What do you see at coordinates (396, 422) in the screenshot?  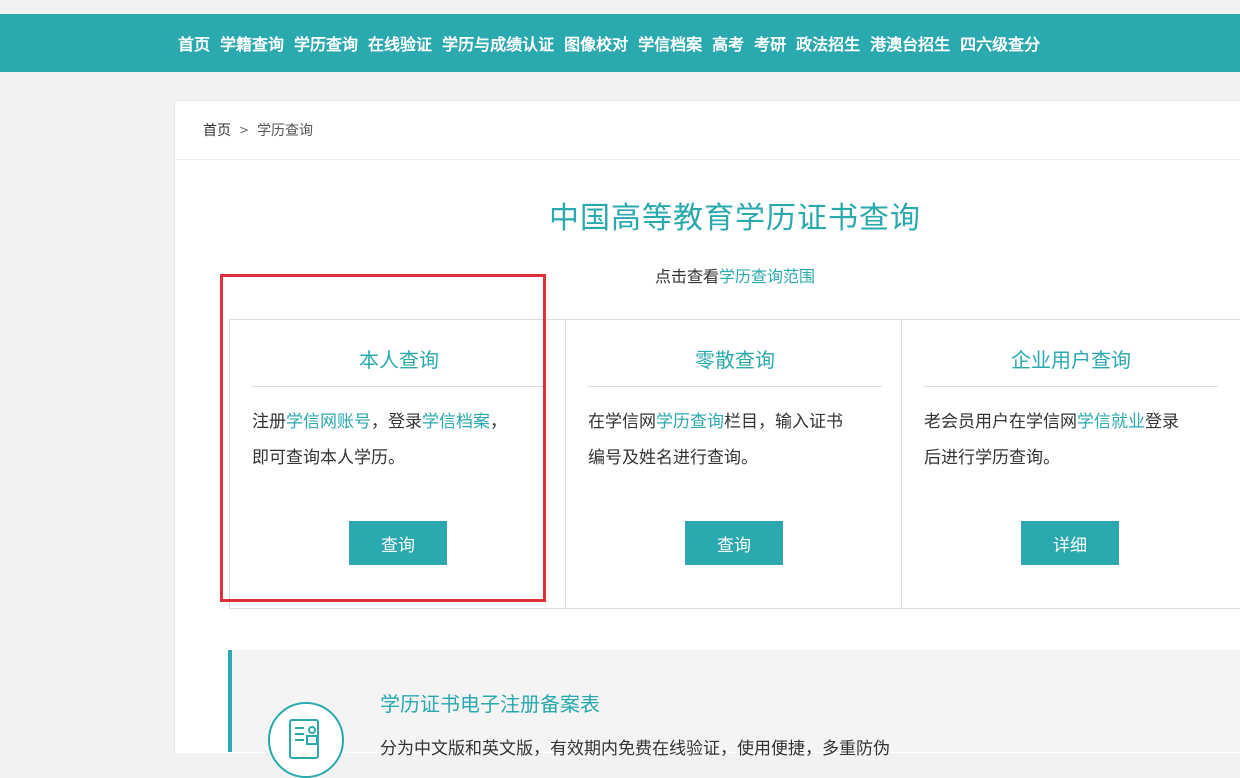 I see `card-desc-text: ，登录` at bounding box center [396, 422].